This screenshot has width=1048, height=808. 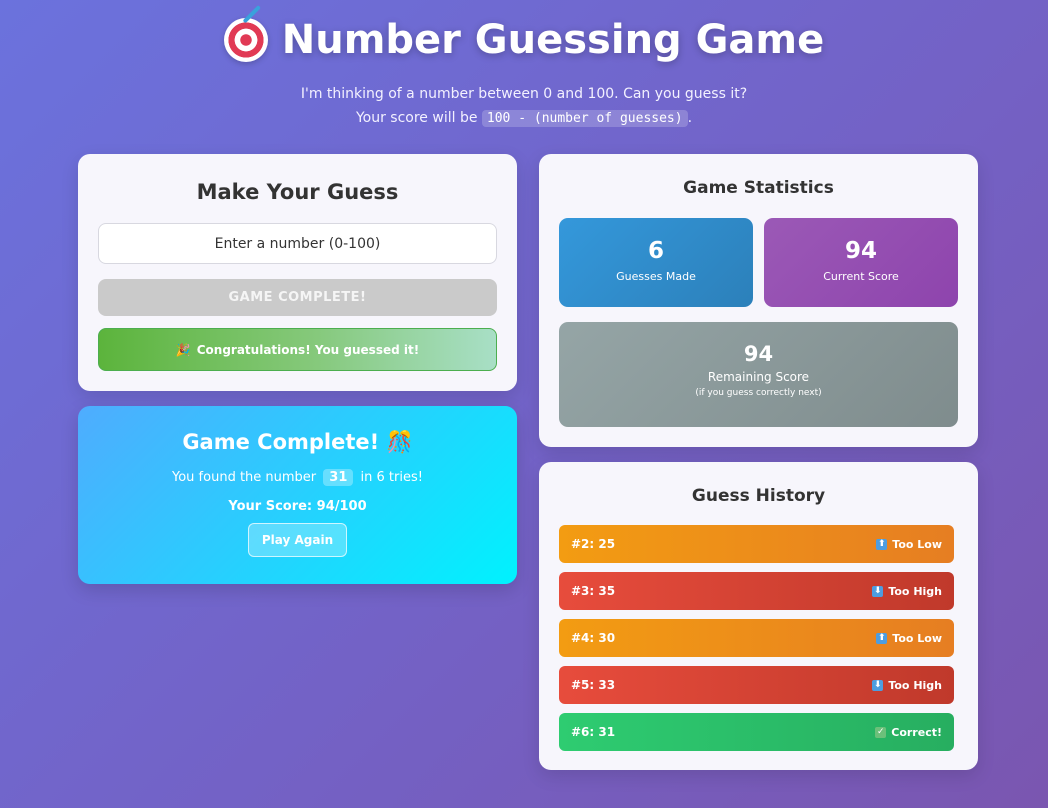 What do you see at coordinates (593, 732) in the screenshot?
I see `history-item-label: #6: 31` at bounding box center [593, 732].